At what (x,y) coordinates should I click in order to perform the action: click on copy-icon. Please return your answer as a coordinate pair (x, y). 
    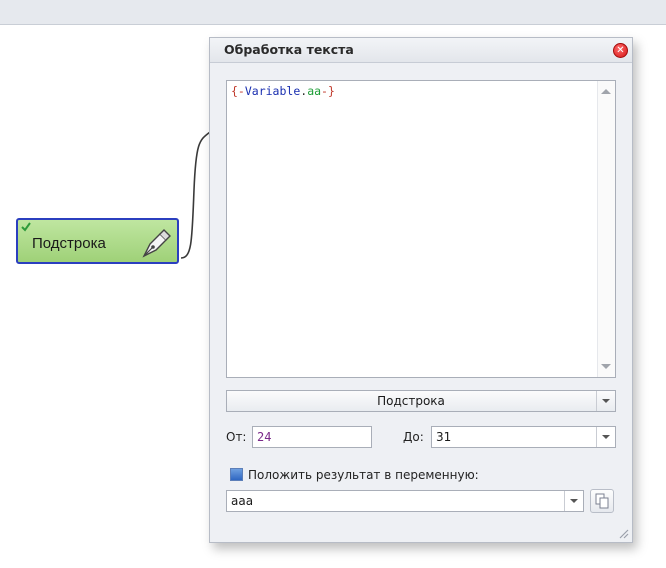
    Looking at the image, I should click on (602, 501).